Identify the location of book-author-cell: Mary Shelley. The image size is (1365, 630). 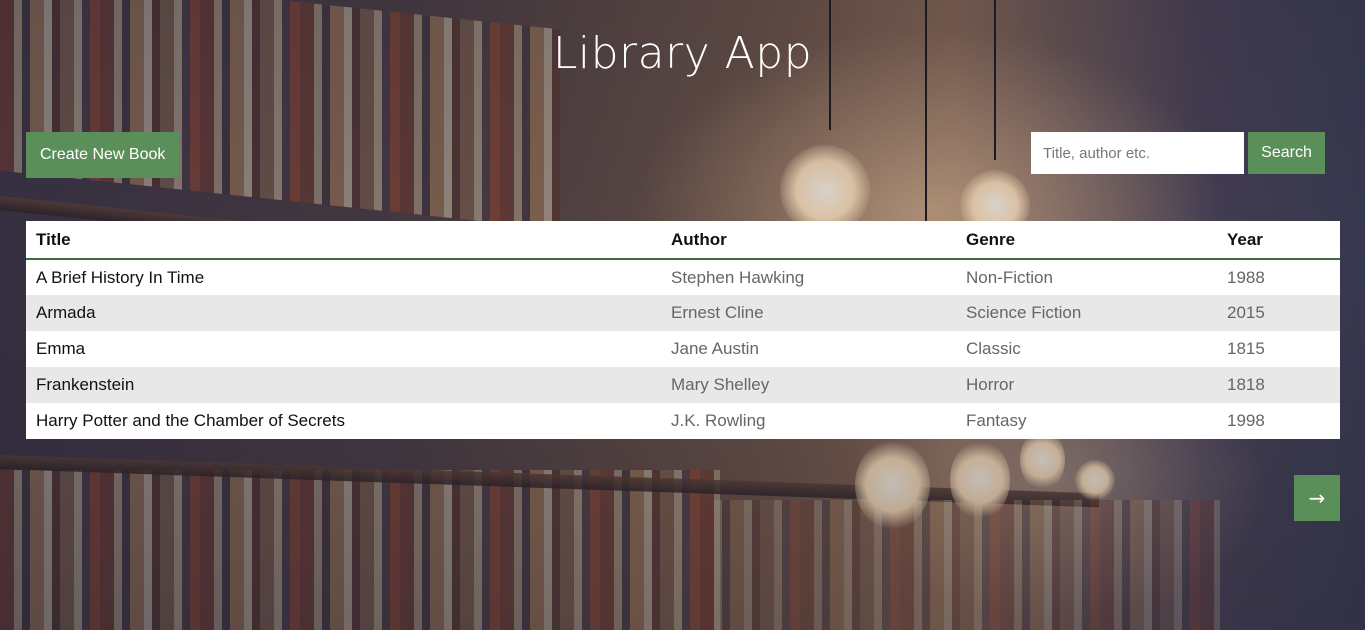
(720, 384).